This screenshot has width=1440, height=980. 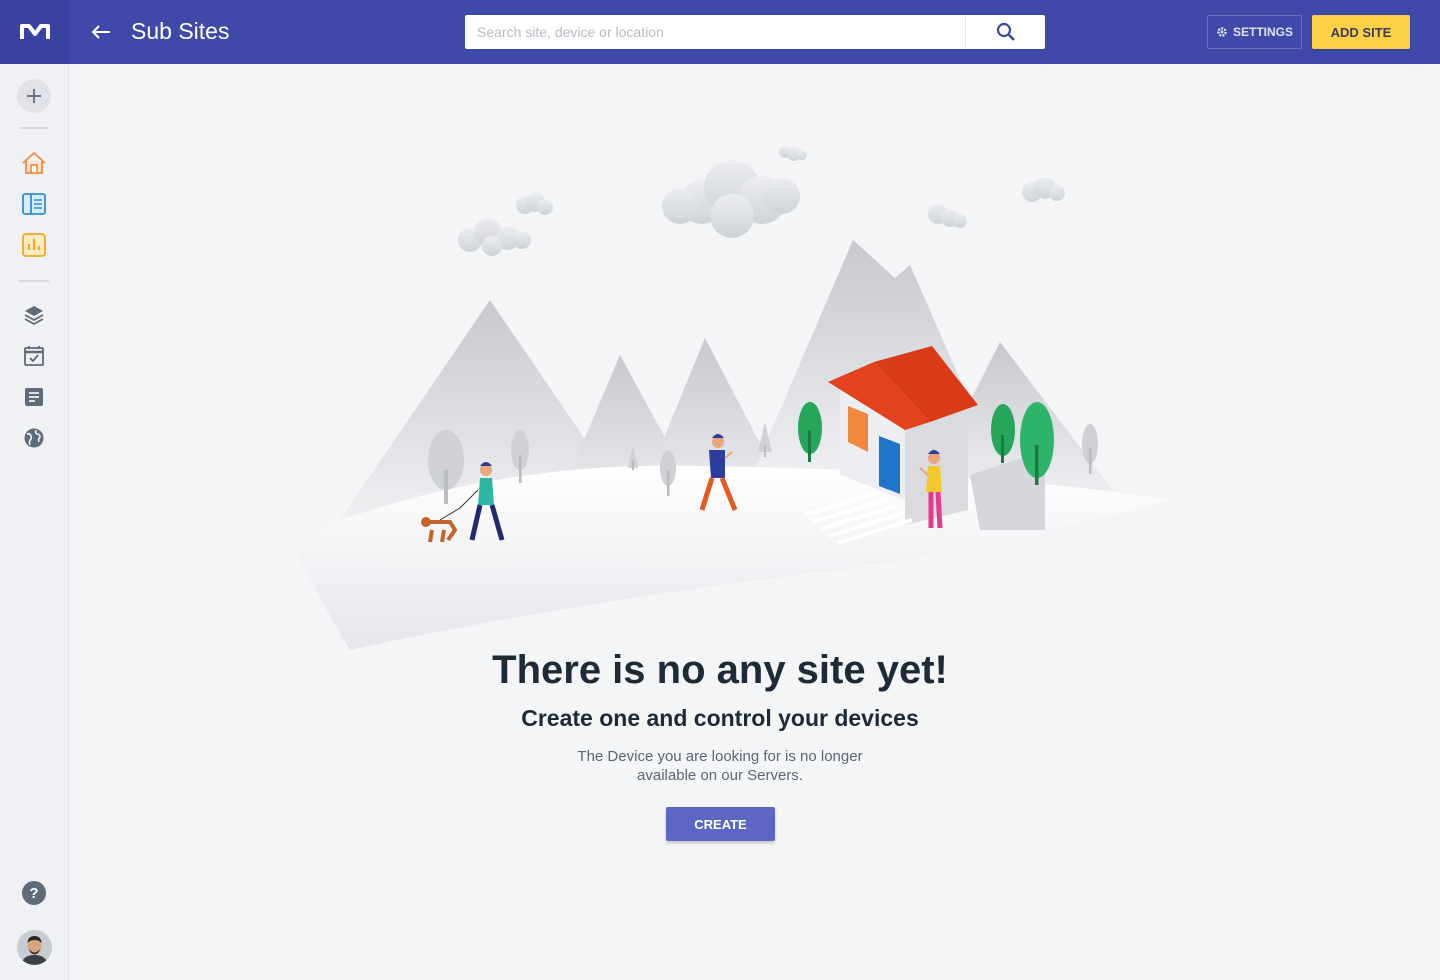 I want to click on sidebar-item-dashboard, so click(x=34, y=204).